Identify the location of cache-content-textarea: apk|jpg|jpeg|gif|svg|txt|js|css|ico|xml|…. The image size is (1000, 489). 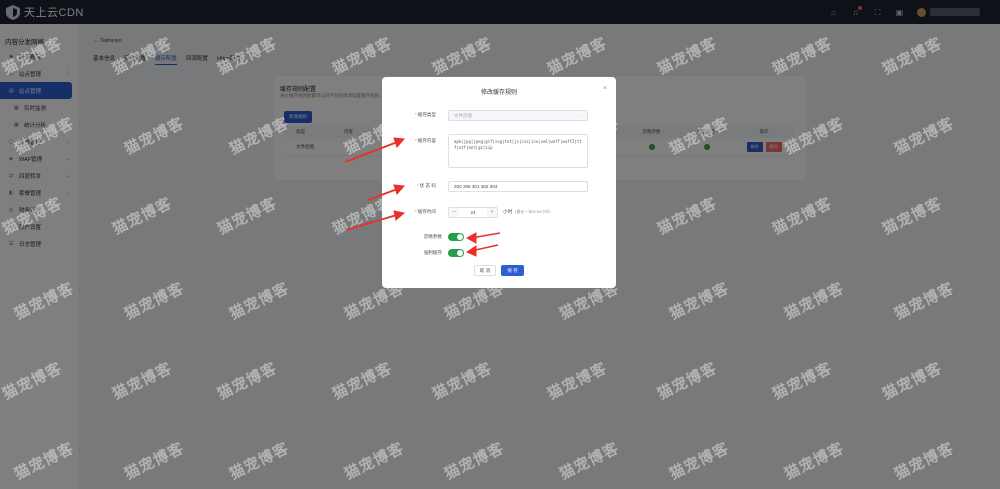
(518, 151).